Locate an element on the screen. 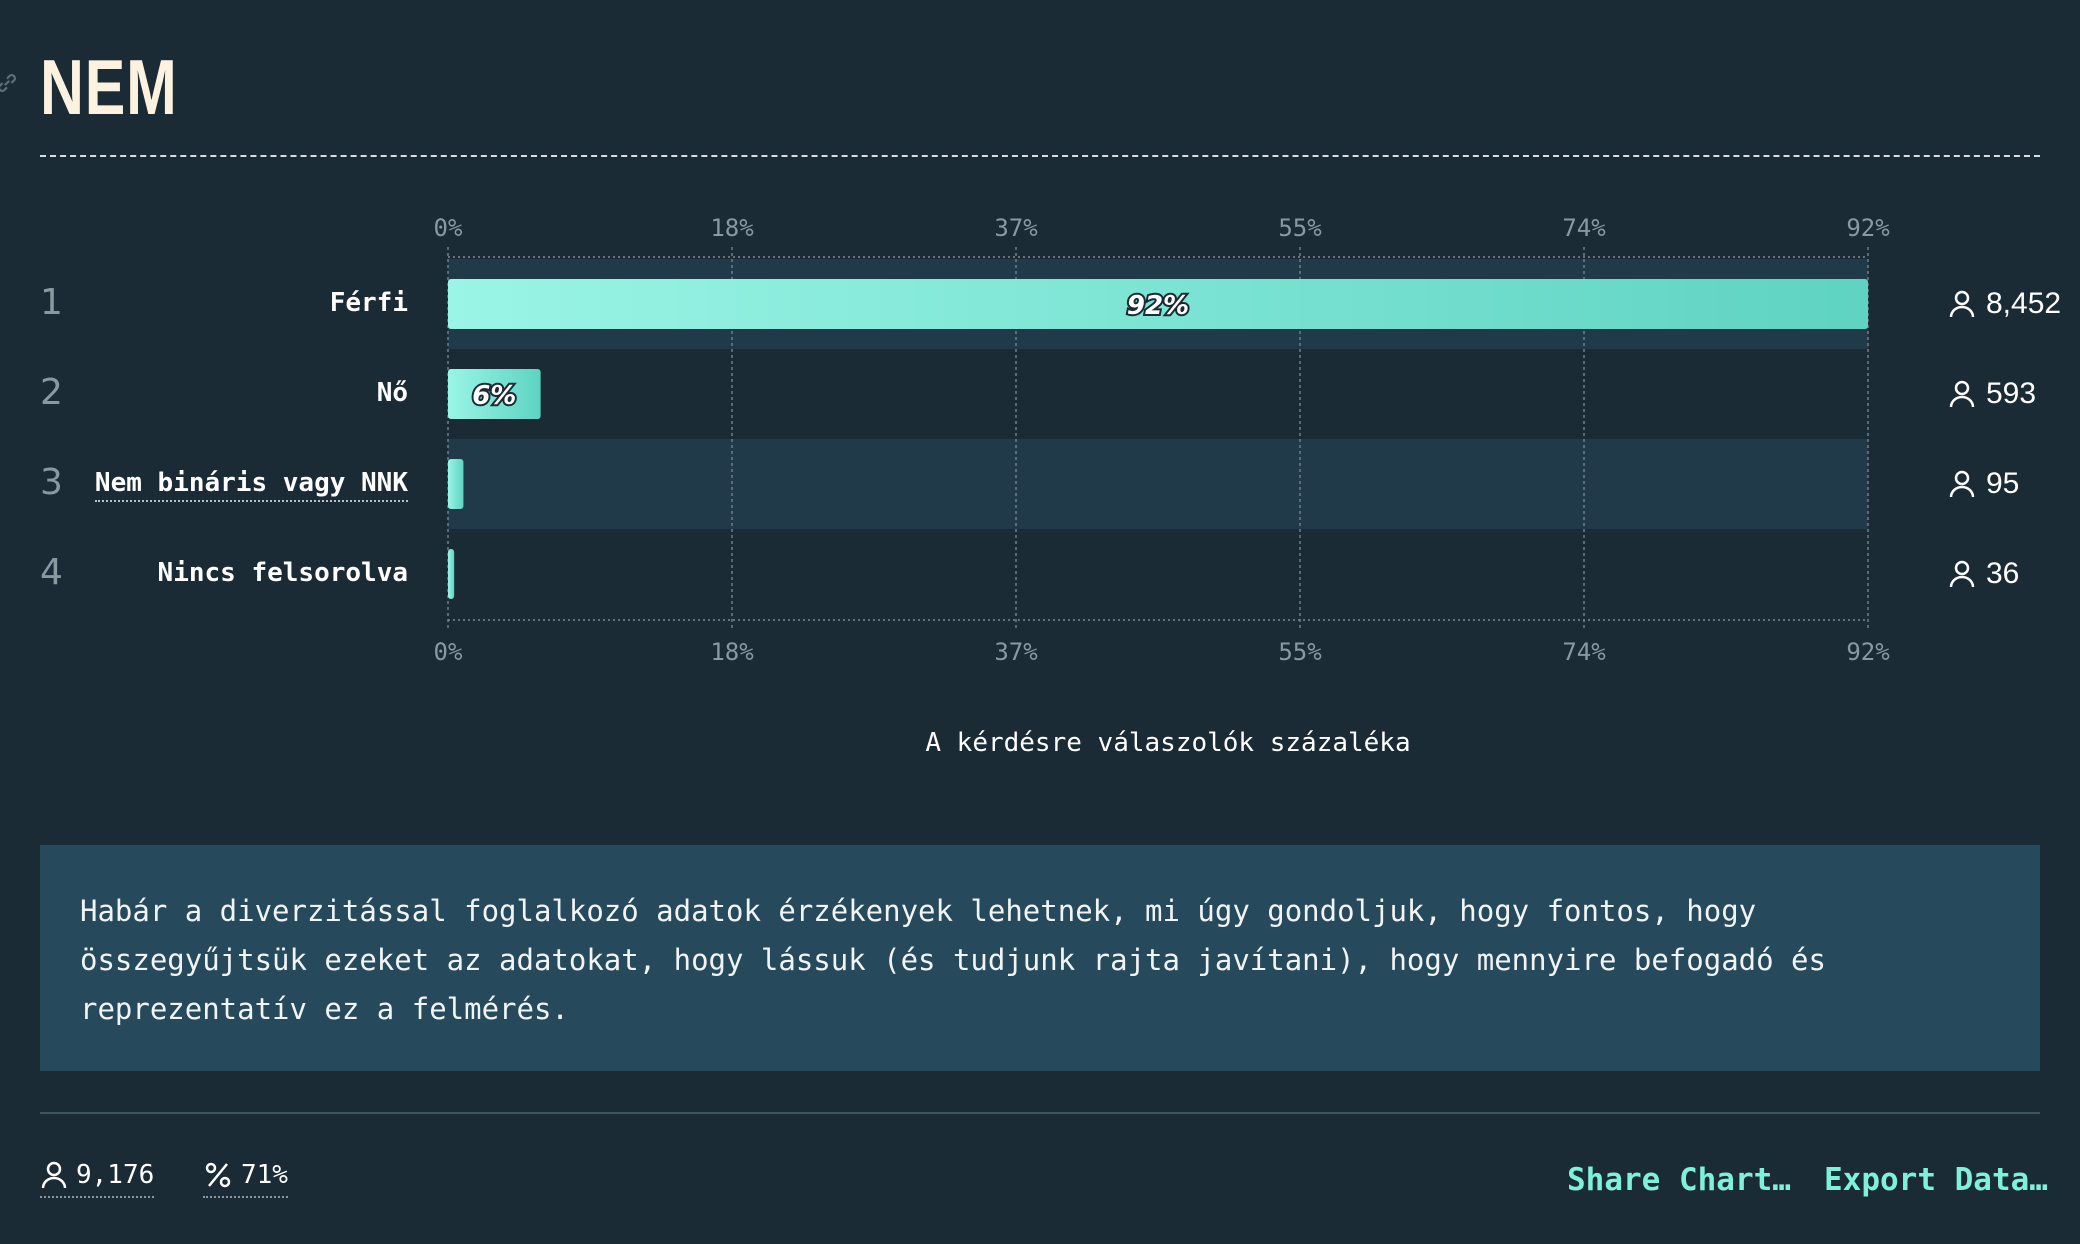 This screenshot has height=1244, width=2080. respondent-count: 36 is located at coordinates (1983, 574).